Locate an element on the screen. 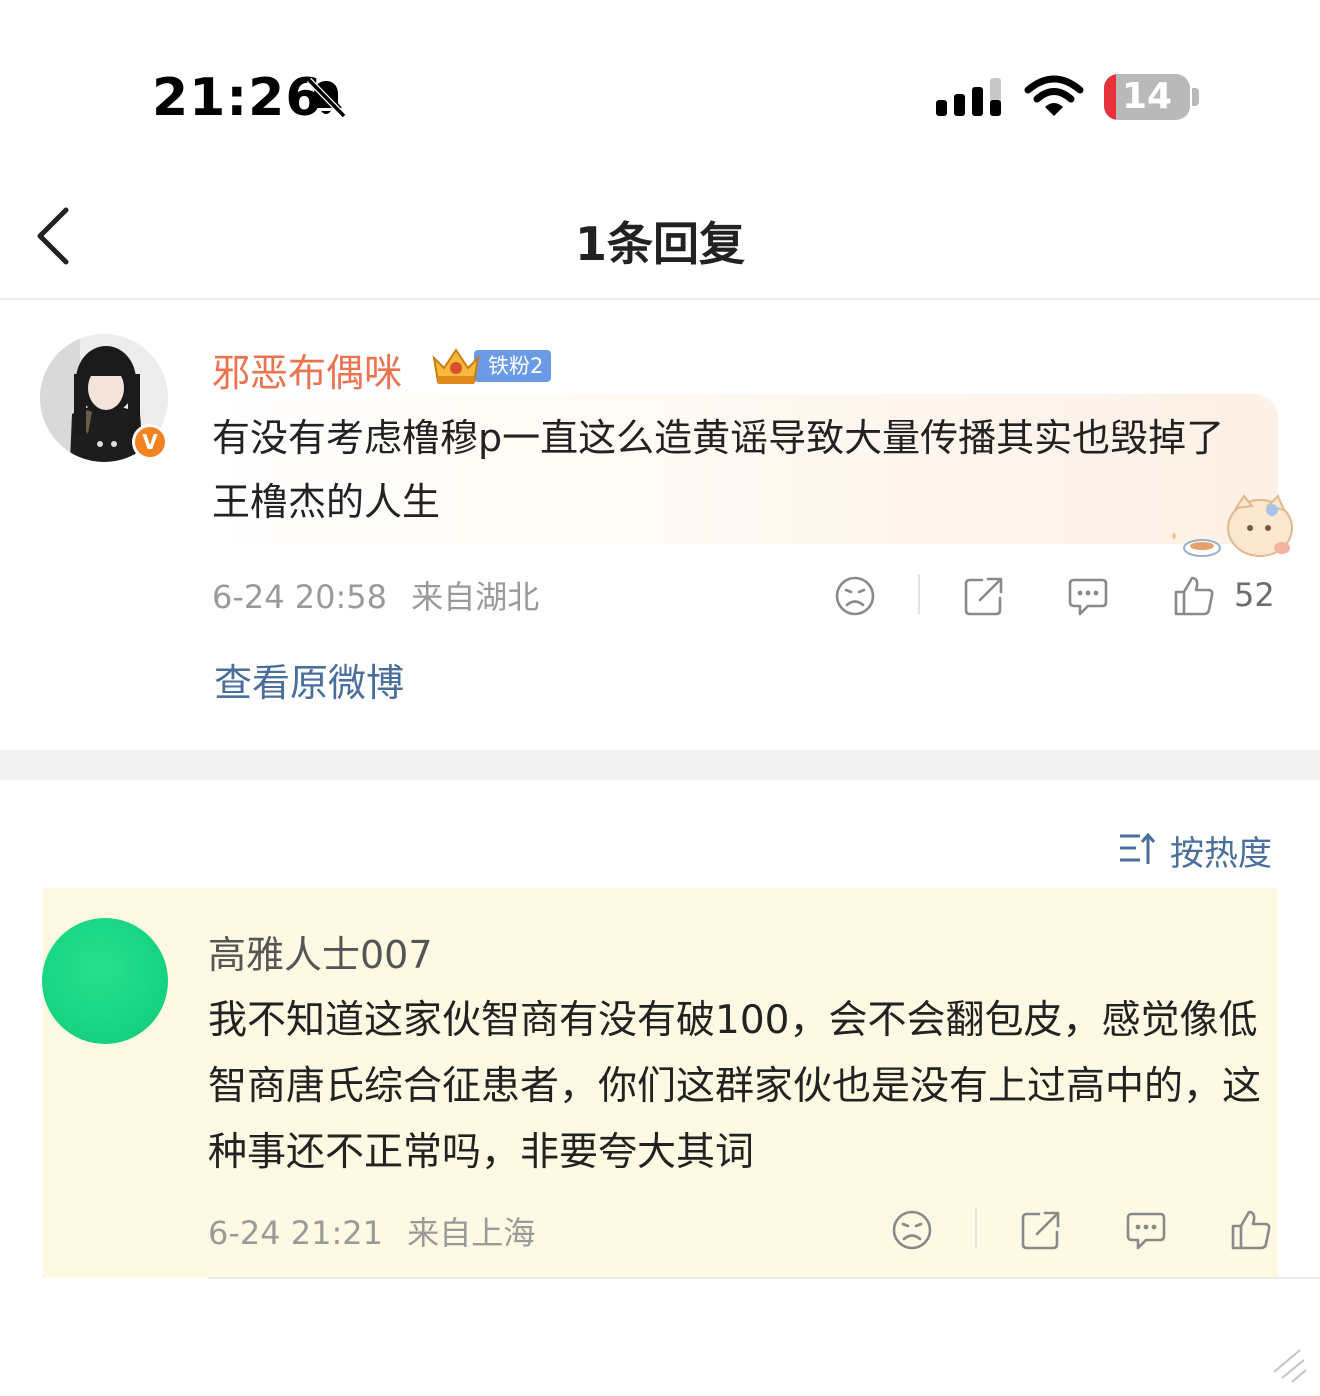  section-divider is located at coordinates (660, 765).